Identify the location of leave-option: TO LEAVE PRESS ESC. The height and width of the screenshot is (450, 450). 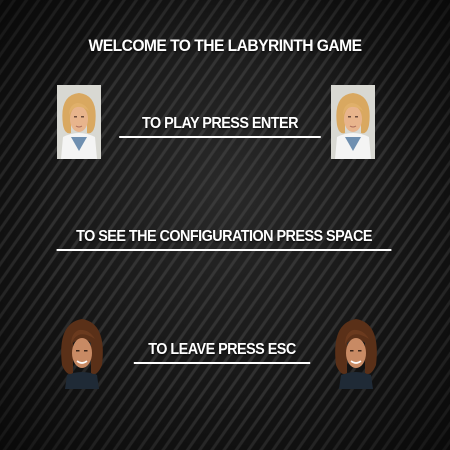
(222, 352).